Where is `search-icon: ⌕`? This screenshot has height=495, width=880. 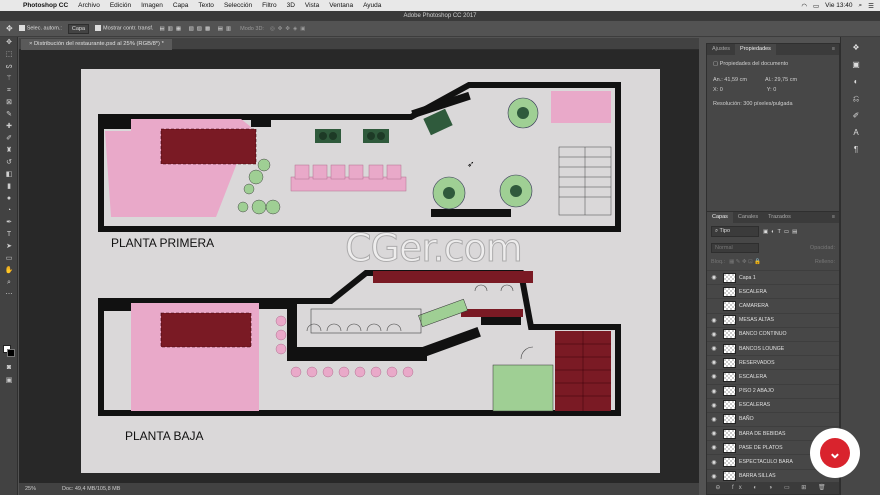 search-icon: ⌕ is located at coordinates (861, 6).